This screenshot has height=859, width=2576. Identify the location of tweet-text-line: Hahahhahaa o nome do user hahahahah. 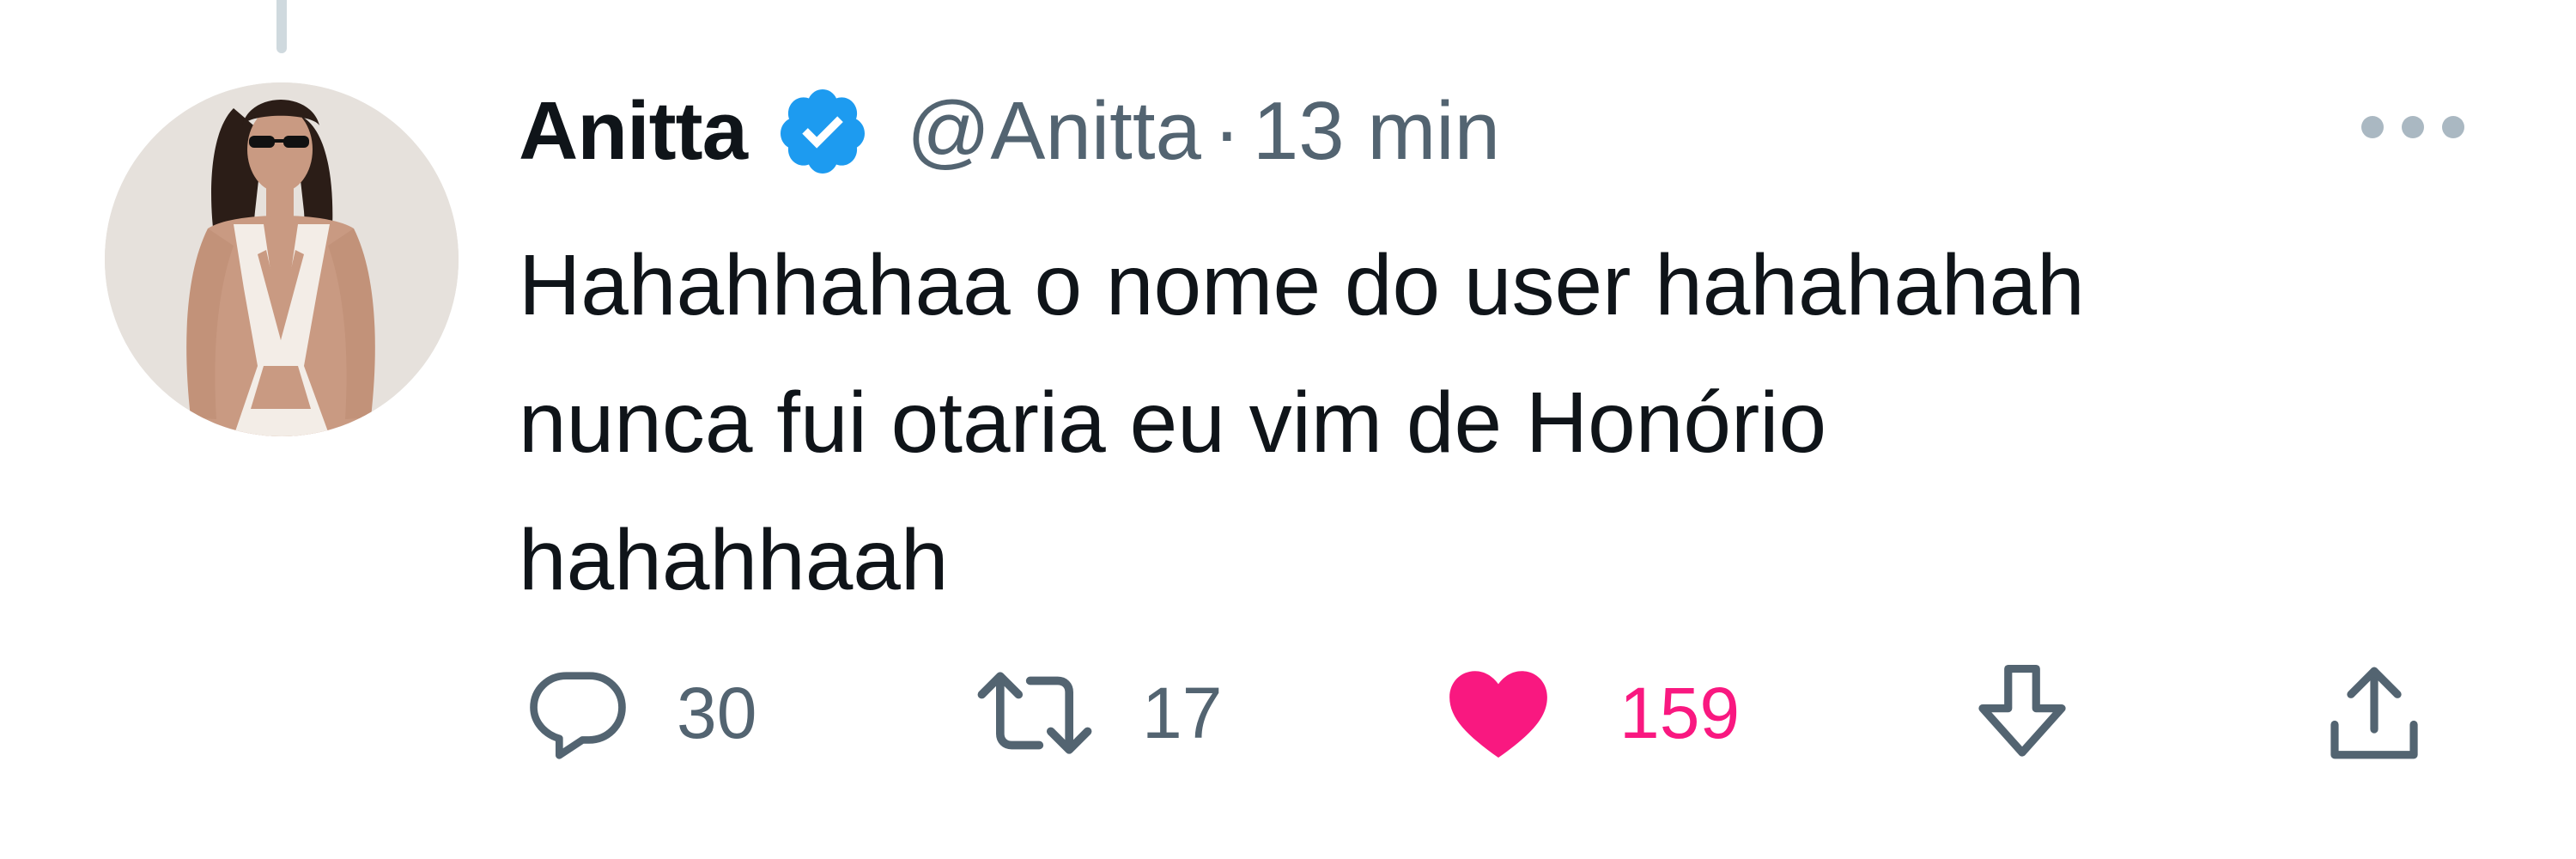
(1302, 285).